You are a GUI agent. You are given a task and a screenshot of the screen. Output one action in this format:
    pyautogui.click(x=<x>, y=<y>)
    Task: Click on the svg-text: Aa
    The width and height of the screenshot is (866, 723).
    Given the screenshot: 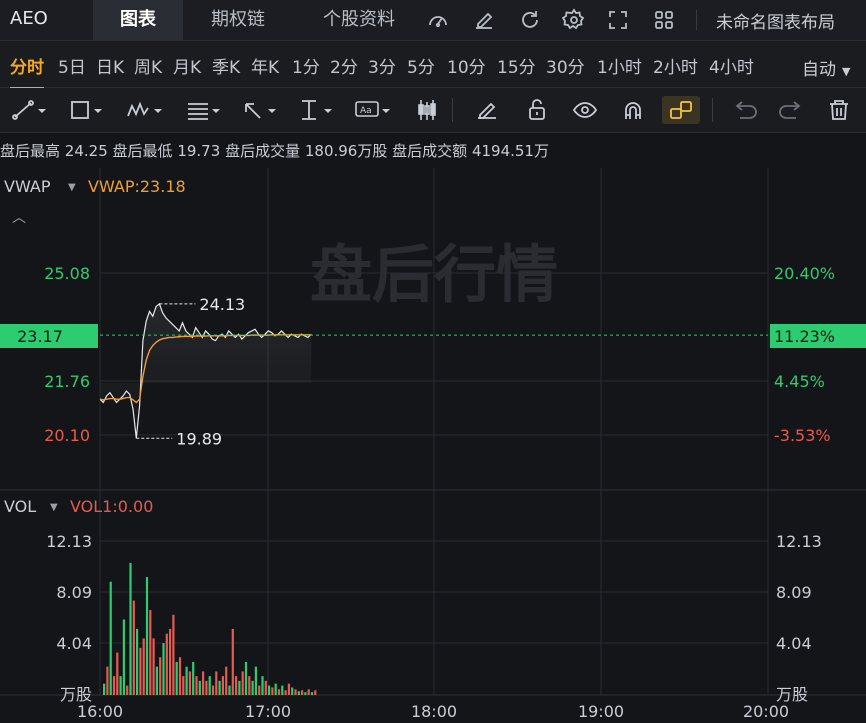 What is the action you would take?
    pyautogui.click(x=366, y=111)
    